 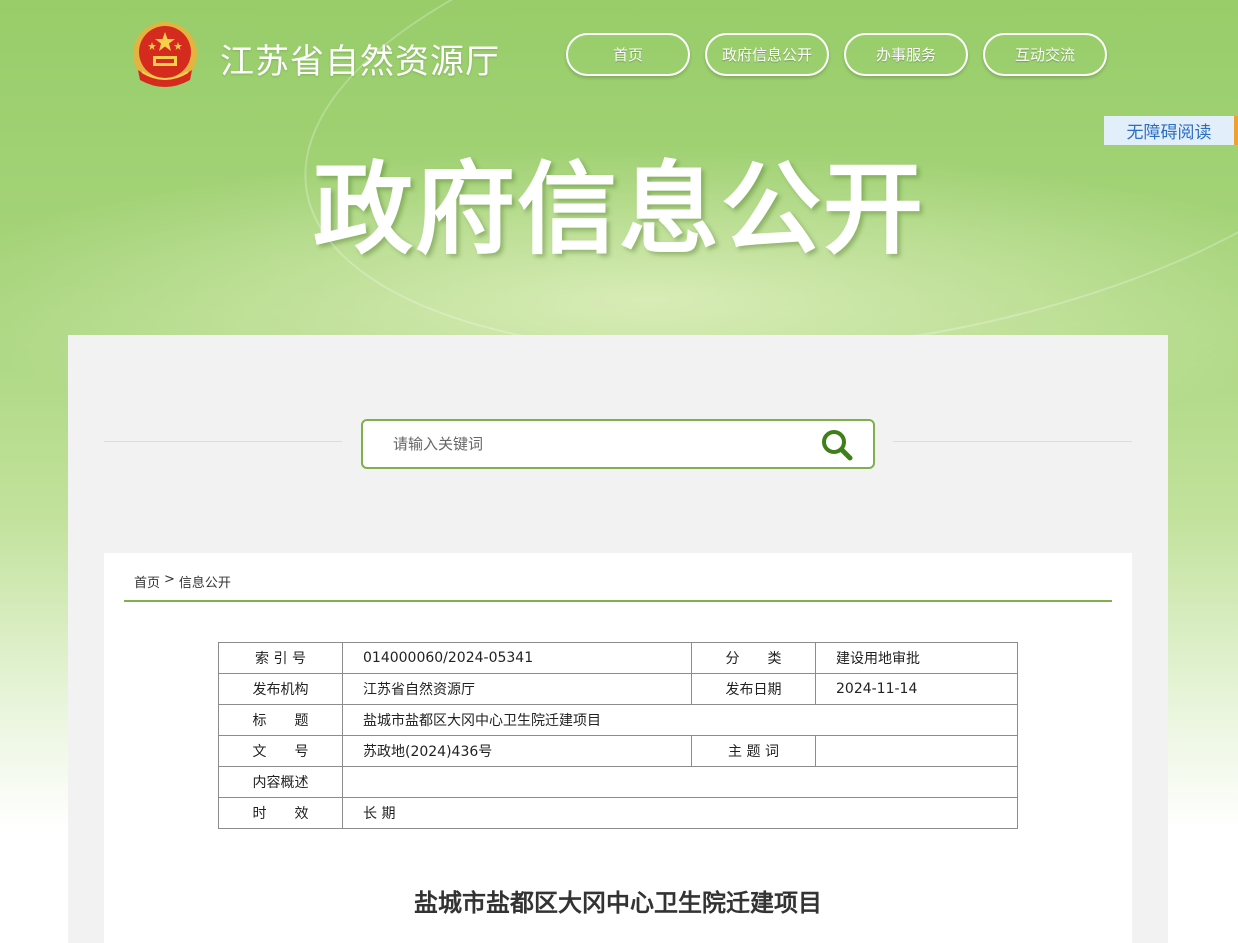 What do you see at coordinates (906, 54) in the screenshot?
I see `nav-item-services: 办事服务` at bounding box center [906, 54].